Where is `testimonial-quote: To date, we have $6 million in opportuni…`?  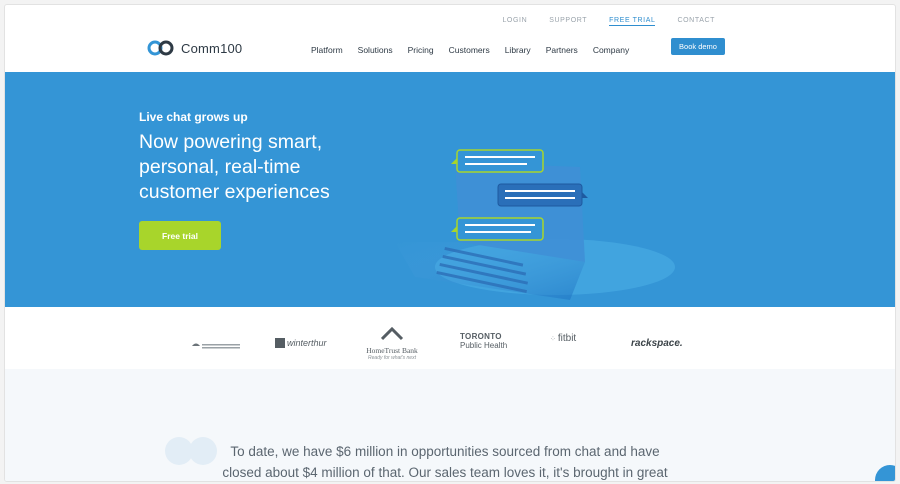 testimonial-quote: To date, we have $6 million in opportuni… is located at coordinates (445, 461).